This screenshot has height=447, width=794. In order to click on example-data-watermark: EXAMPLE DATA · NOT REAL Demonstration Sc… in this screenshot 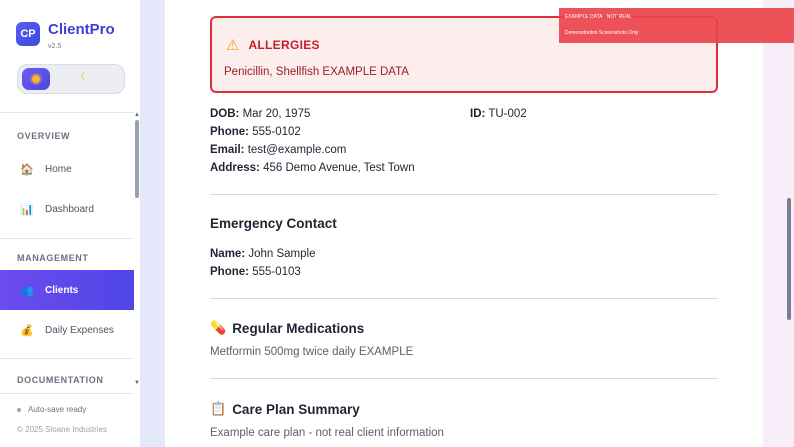, I will do `click(676, 25)`.